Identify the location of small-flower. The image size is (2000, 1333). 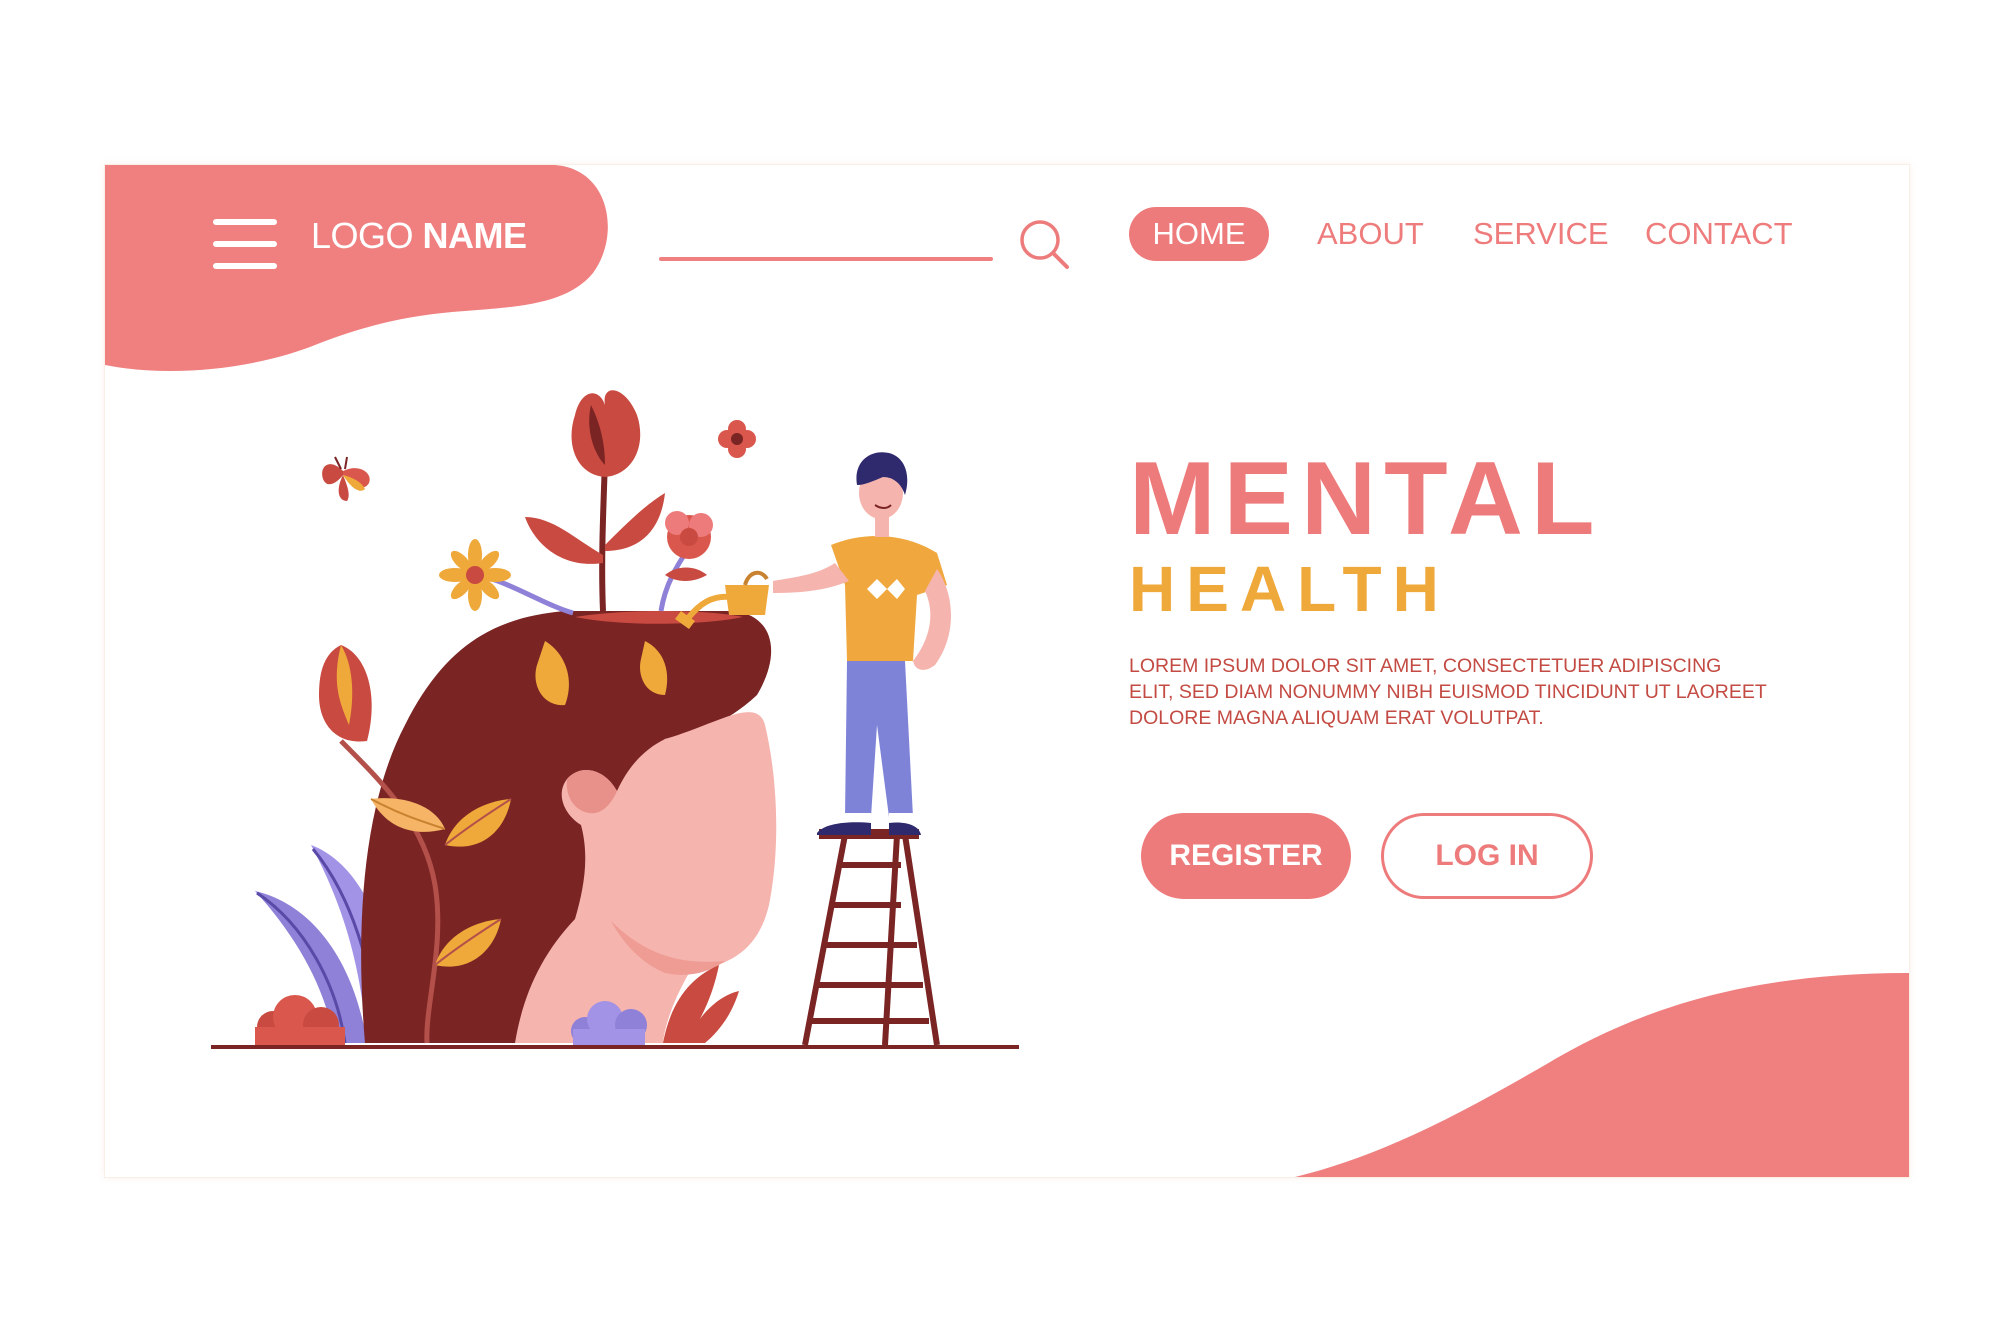
(737, 439).